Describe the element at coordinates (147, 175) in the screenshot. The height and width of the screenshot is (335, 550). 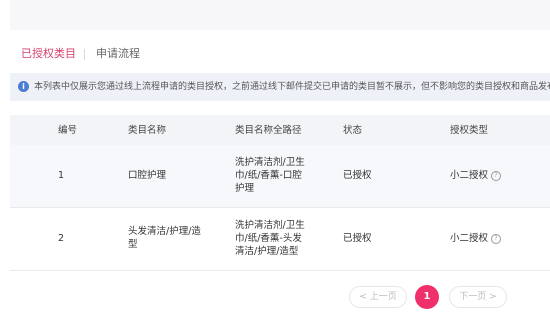
I see `row-category-name: 口腔护理` at that location.